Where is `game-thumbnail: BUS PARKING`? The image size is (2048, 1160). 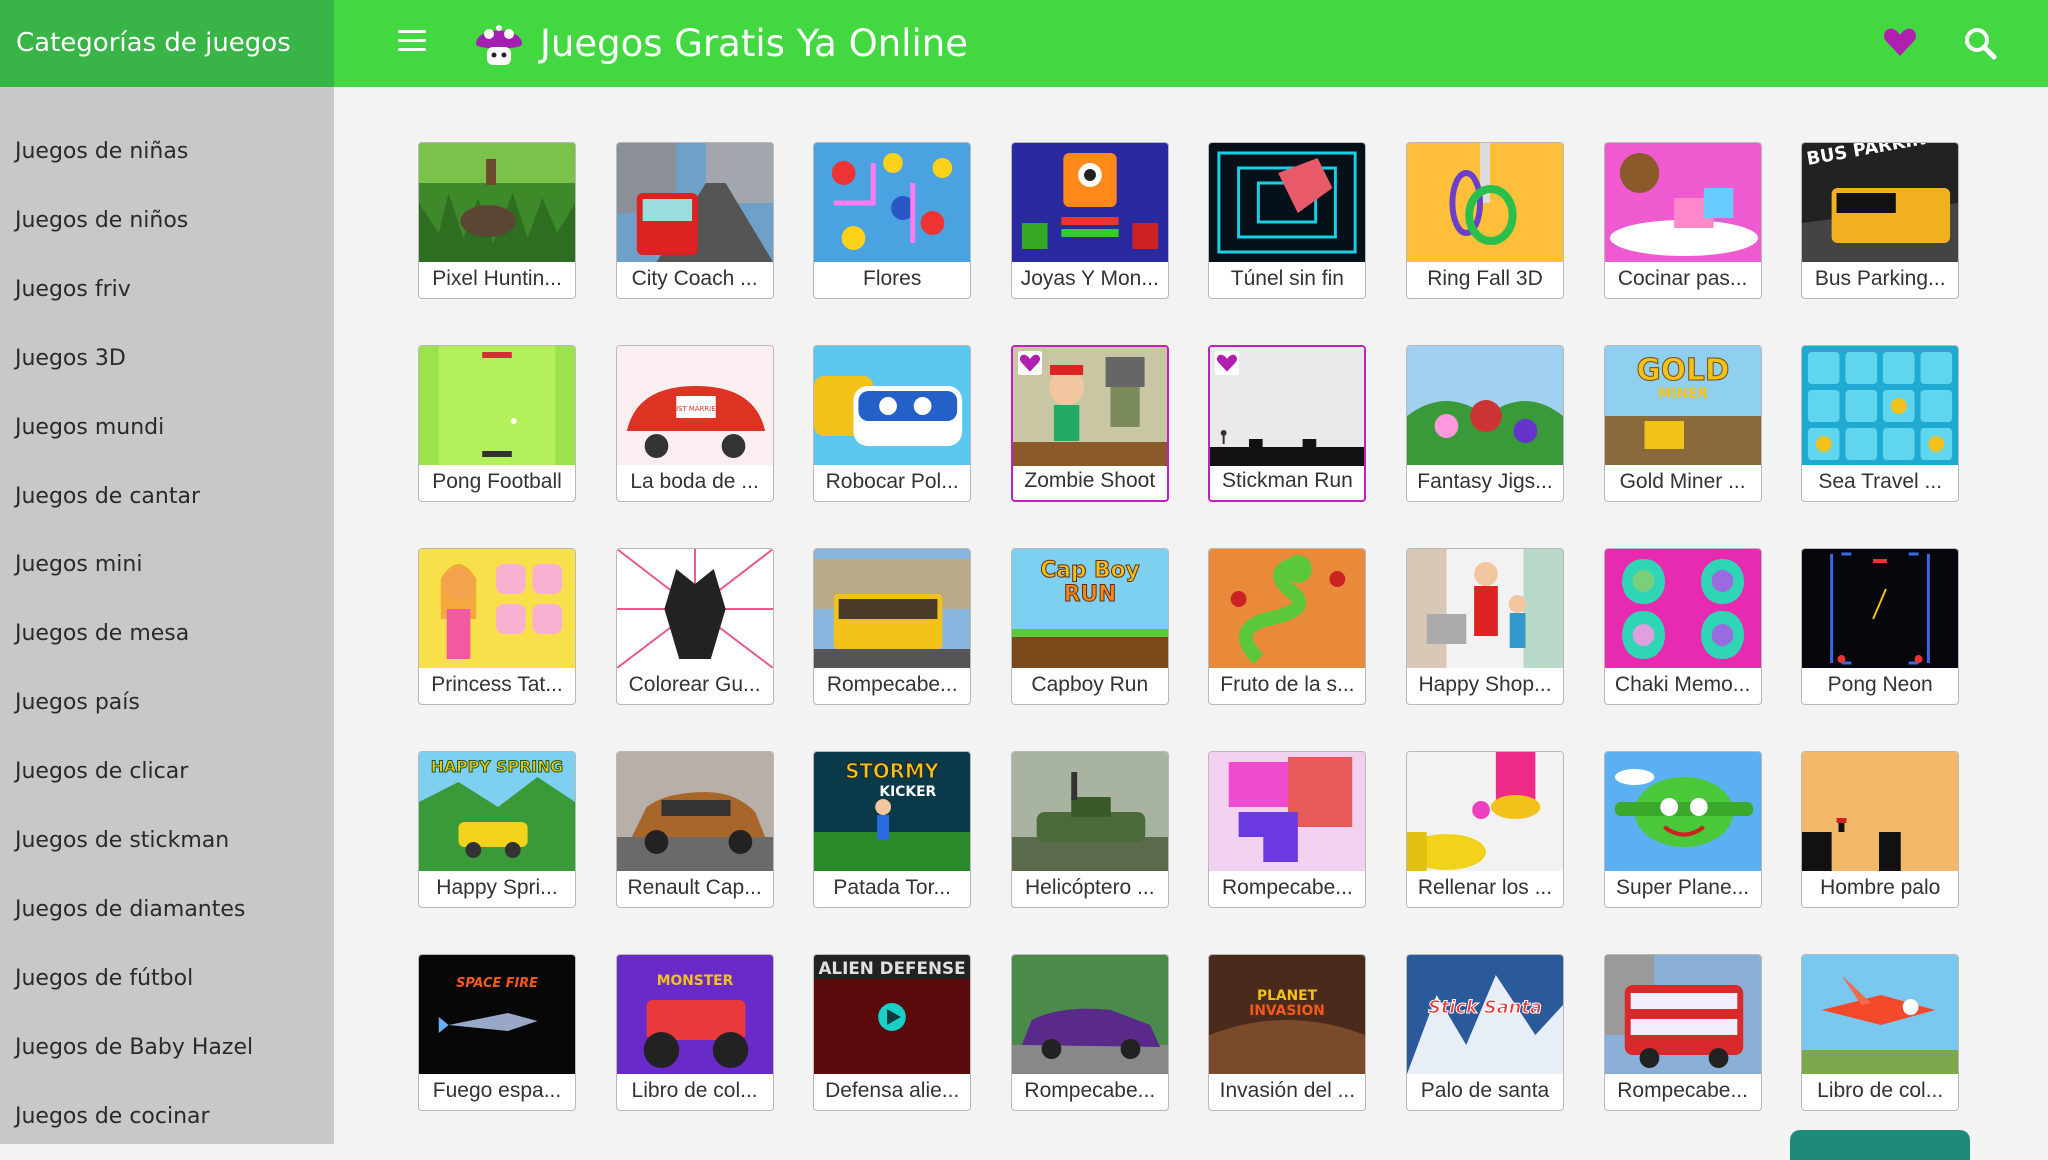
game-thumbnail: BUS PARKING is located at coordinates (1880, 202).